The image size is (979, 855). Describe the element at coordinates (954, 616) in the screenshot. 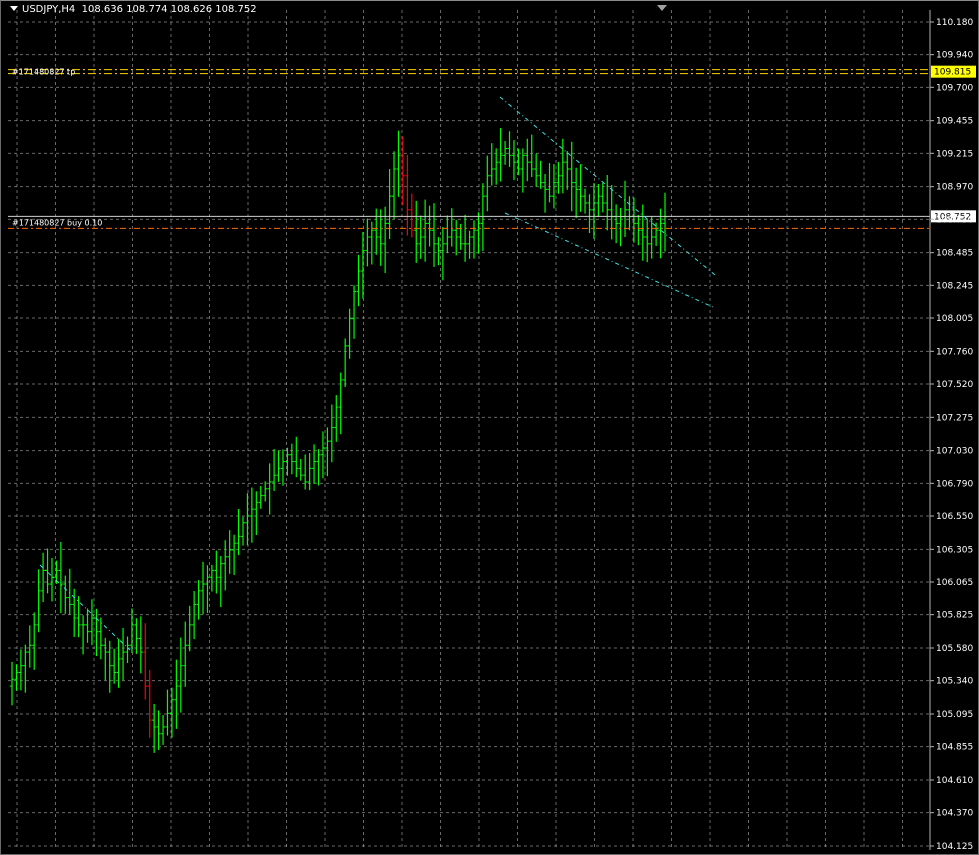

I see `price-tick-label: 105.825` at that location.